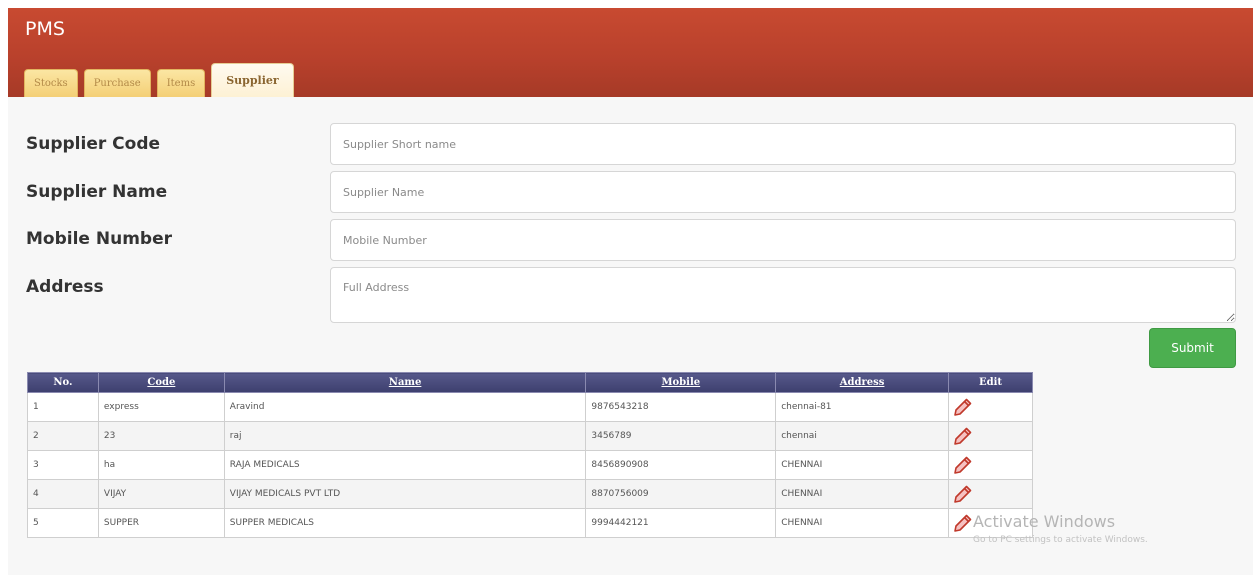  I want to click on cell-name: Aravind, so click(405, 407).